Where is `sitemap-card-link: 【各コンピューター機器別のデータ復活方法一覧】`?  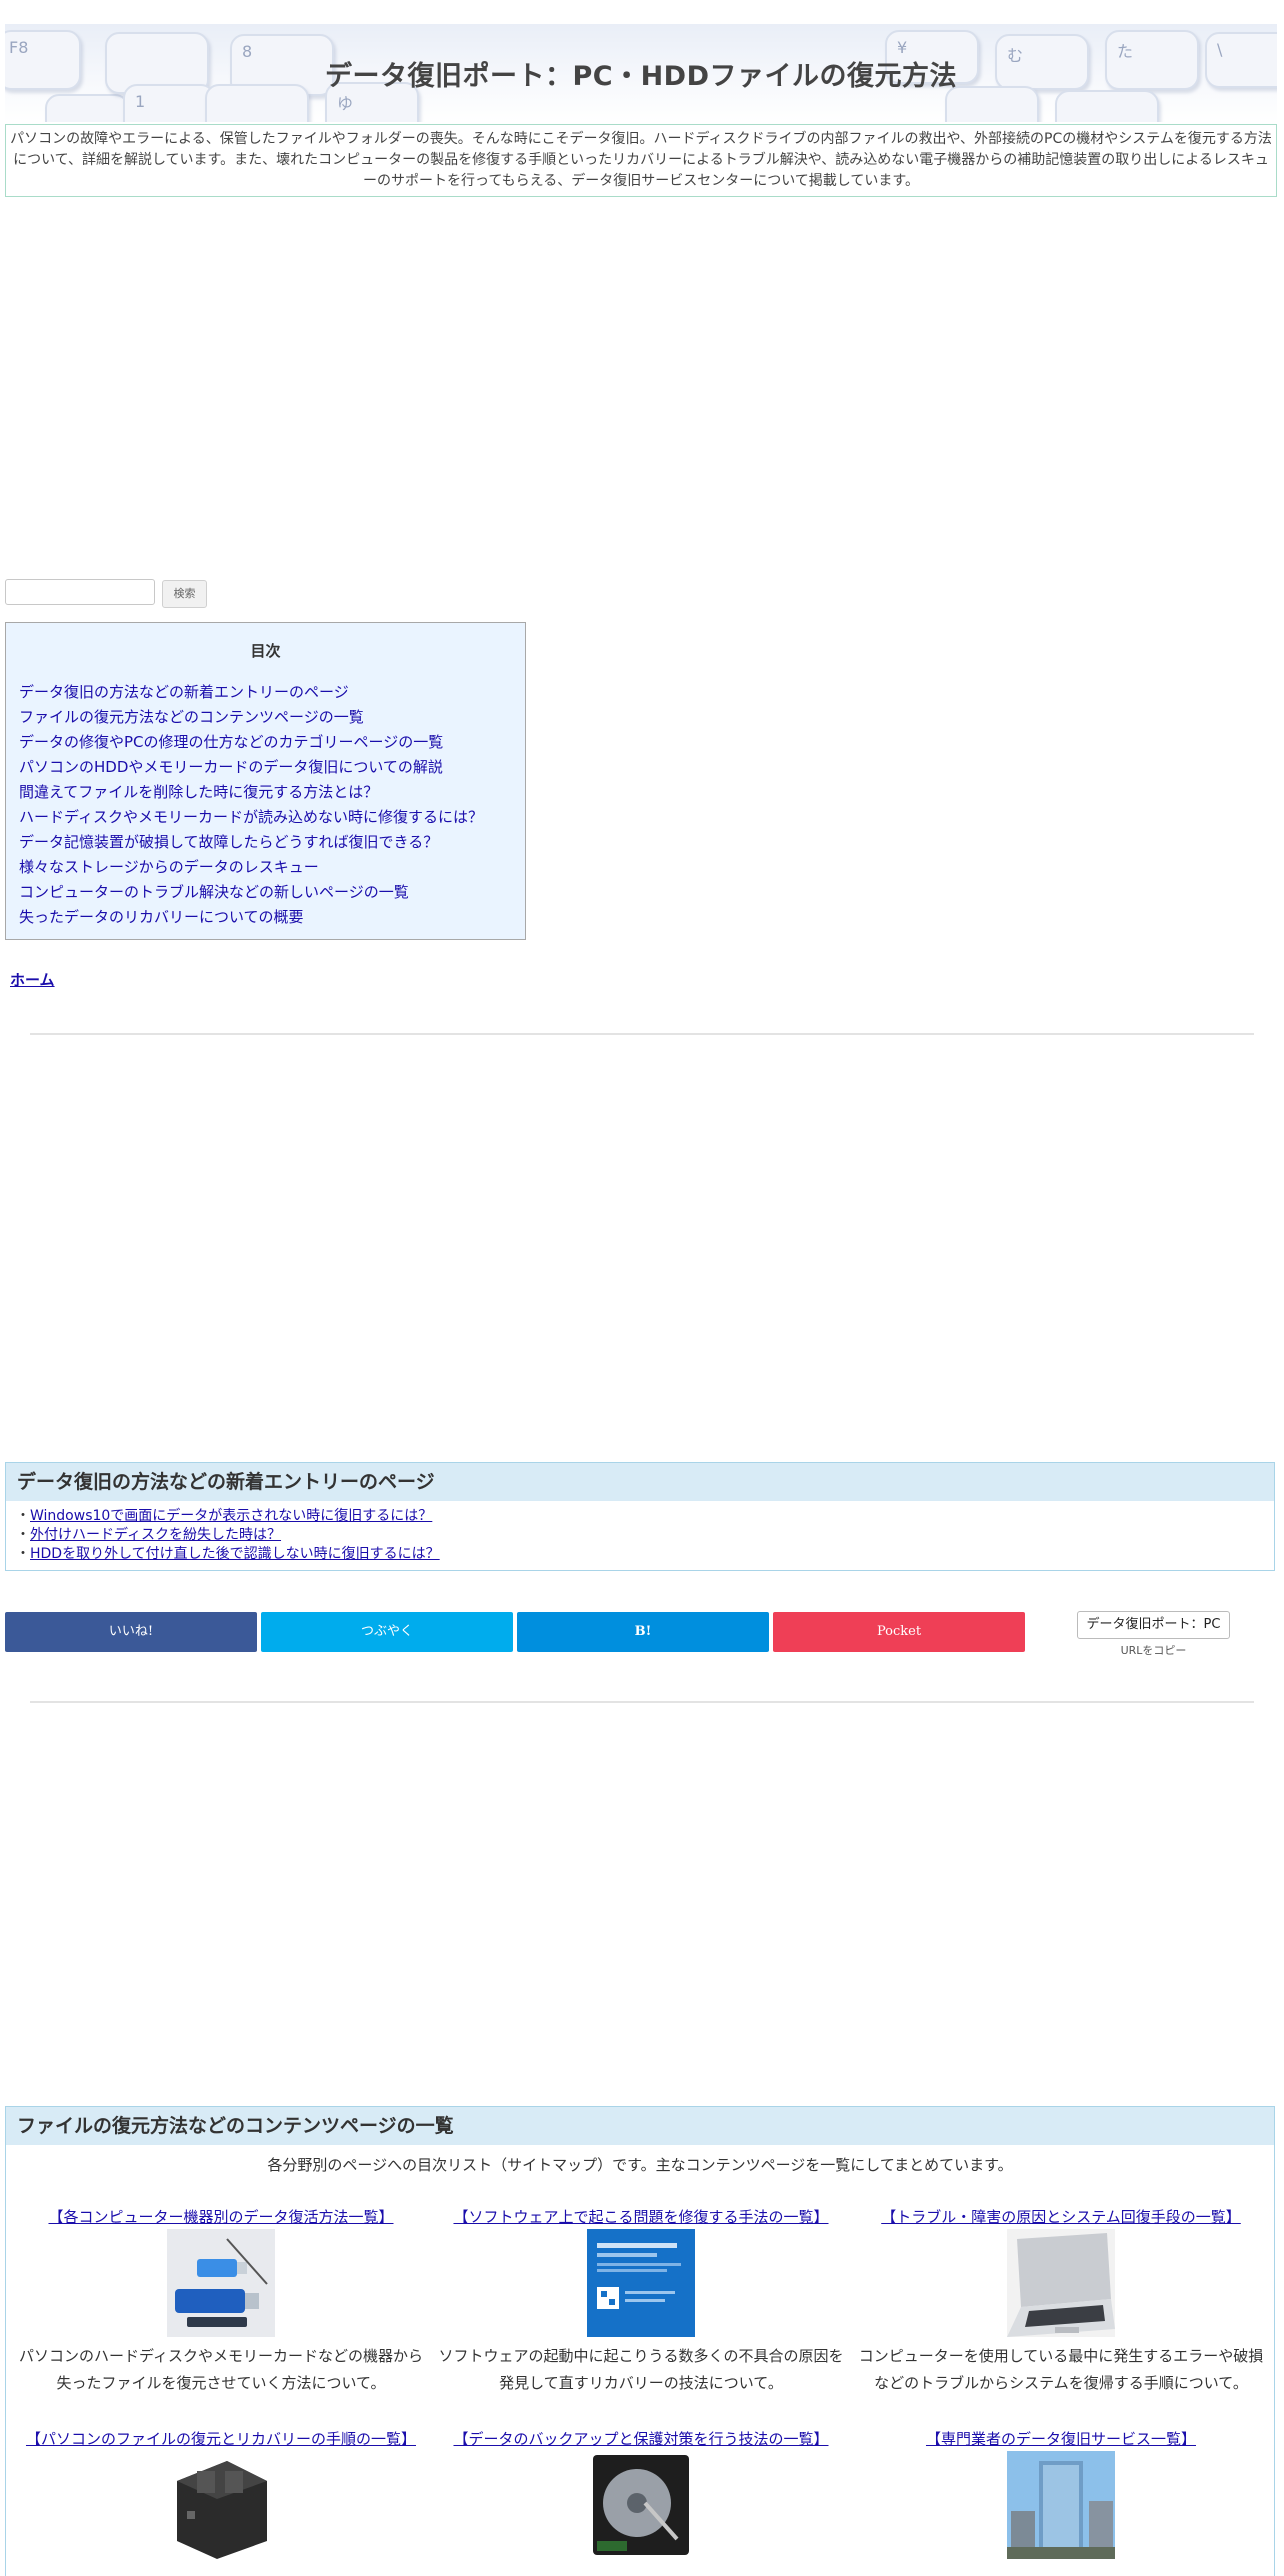 sitemap-card-link: 【各コンピューター機器別のデータ復活方法一覧】 is located at coordinates (221, 2217).